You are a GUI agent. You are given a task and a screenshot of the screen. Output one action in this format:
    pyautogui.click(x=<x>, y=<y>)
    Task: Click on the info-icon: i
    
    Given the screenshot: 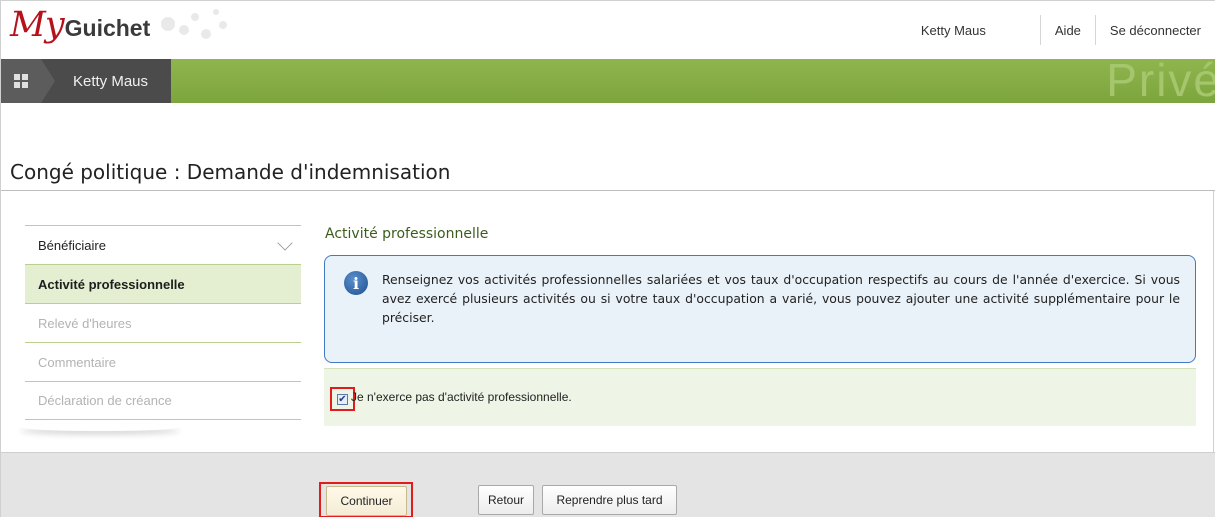 What is the action you would take?
    pyautogui.click(x=356, y=283)
    